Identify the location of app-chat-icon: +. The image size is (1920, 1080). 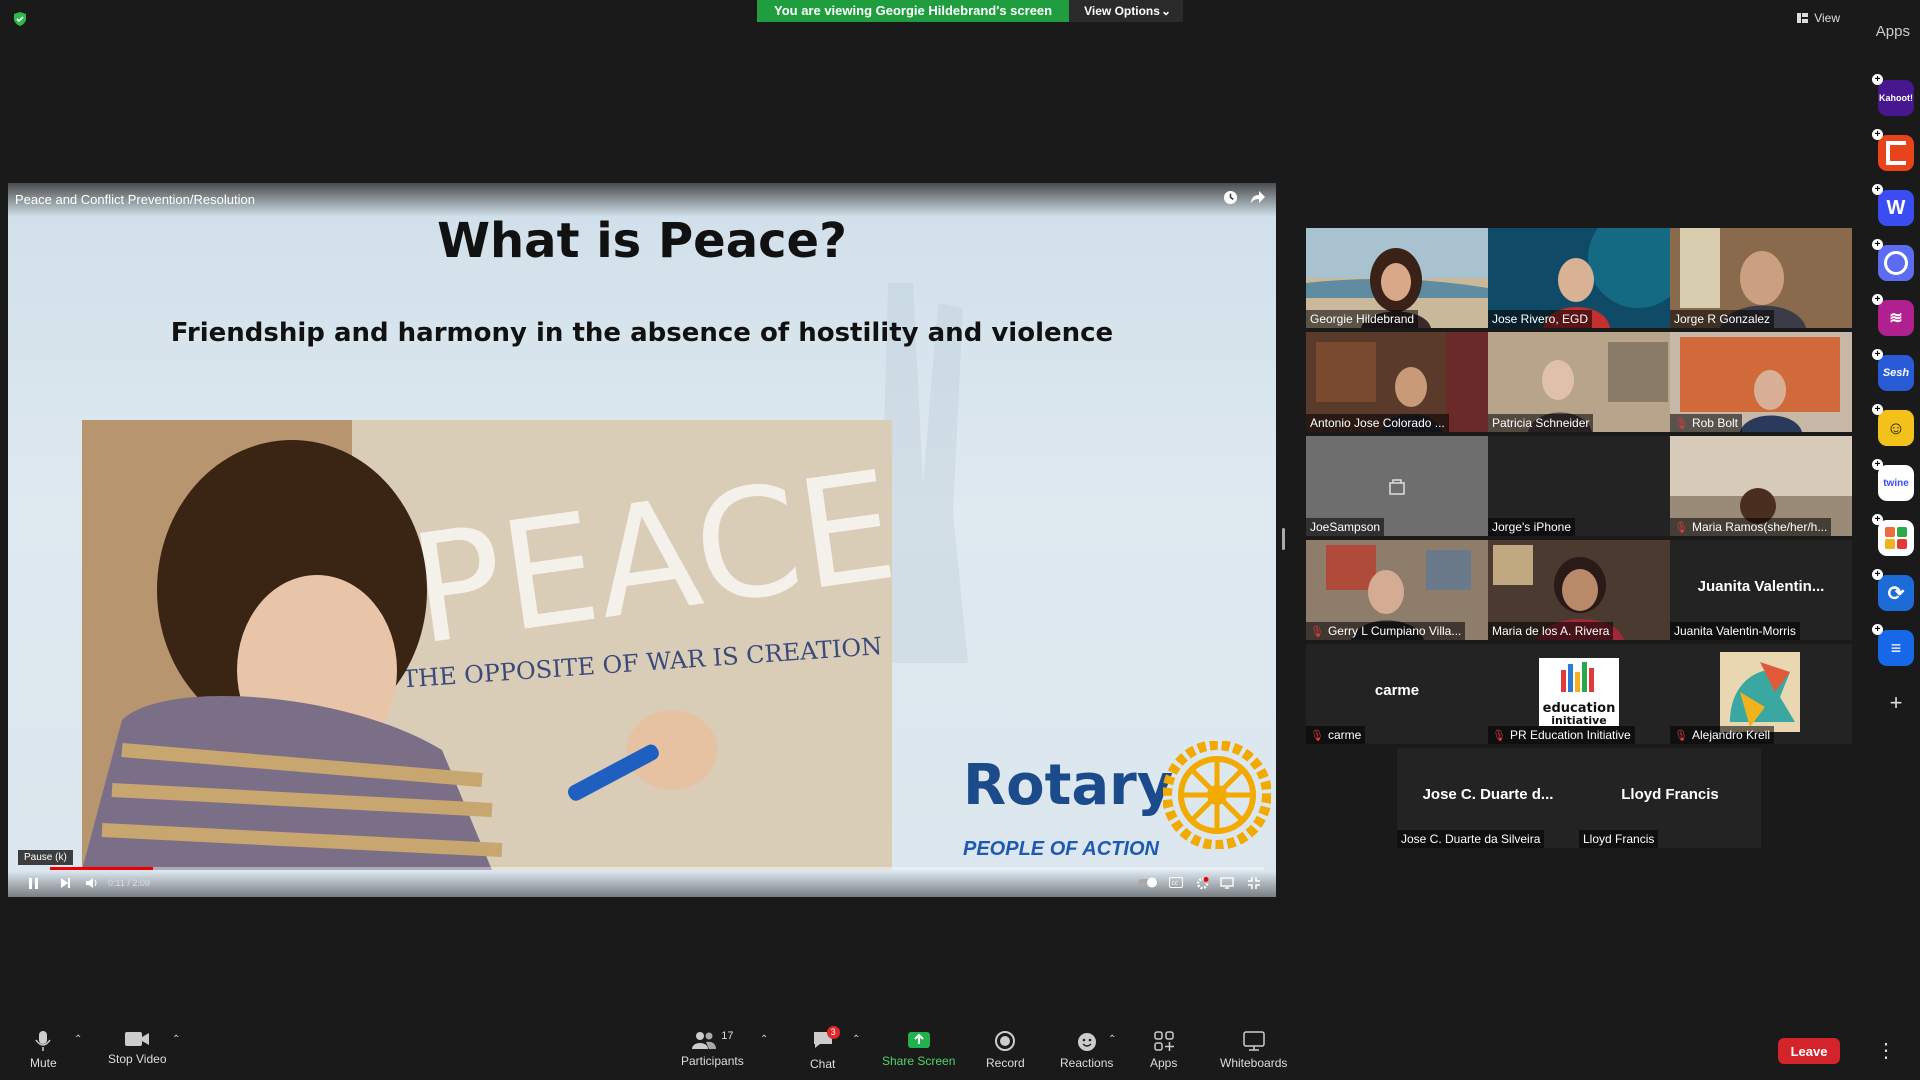
(1893, 260).